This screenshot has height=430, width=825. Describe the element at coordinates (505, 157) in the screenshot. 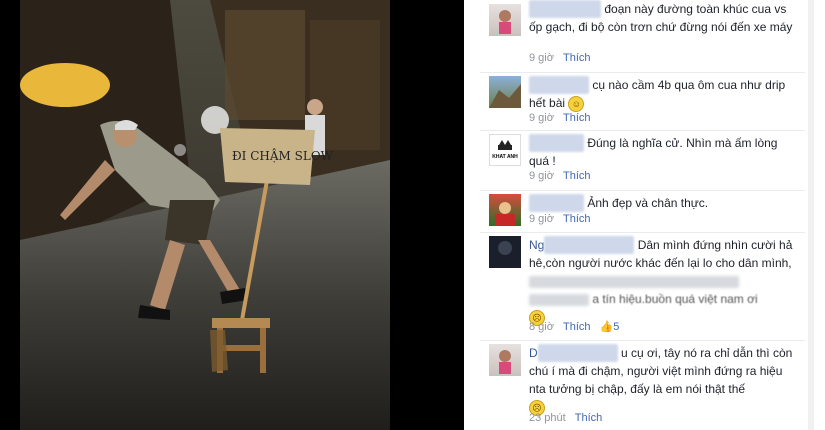

I see `avatar-text: KHAT ANH` at that location.